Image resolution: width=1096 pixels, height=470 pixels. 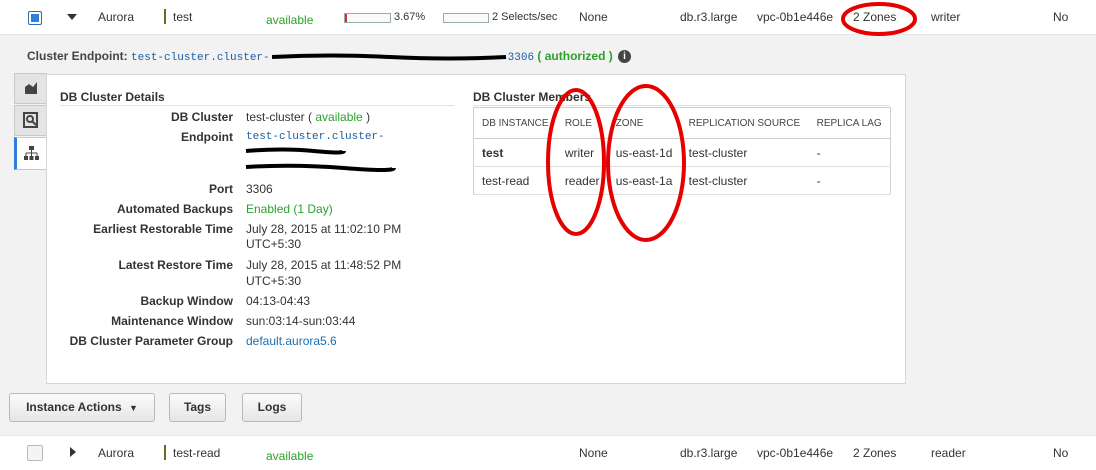 What do you see at coordinates (466, 18) in the screenshot?
I see `connections-meter` at bounding box center [466, 18].